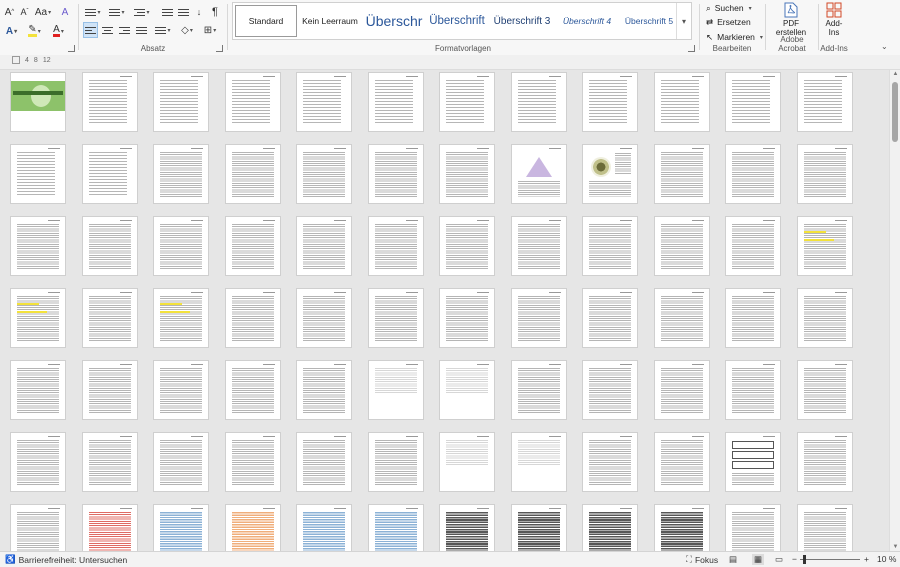 This screenshot has height=567, width=900. Describe the element at coordinates (866, 559) in the screenshot. I see `zoom-in-icon: +` at that location.